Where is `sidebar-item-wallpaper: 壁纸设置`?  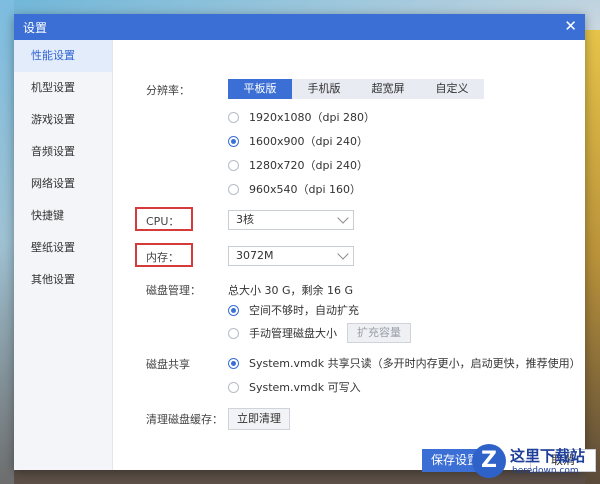
sidebar-item-wallpaper: 壁纸设置 is located at coordinates (63, 248).